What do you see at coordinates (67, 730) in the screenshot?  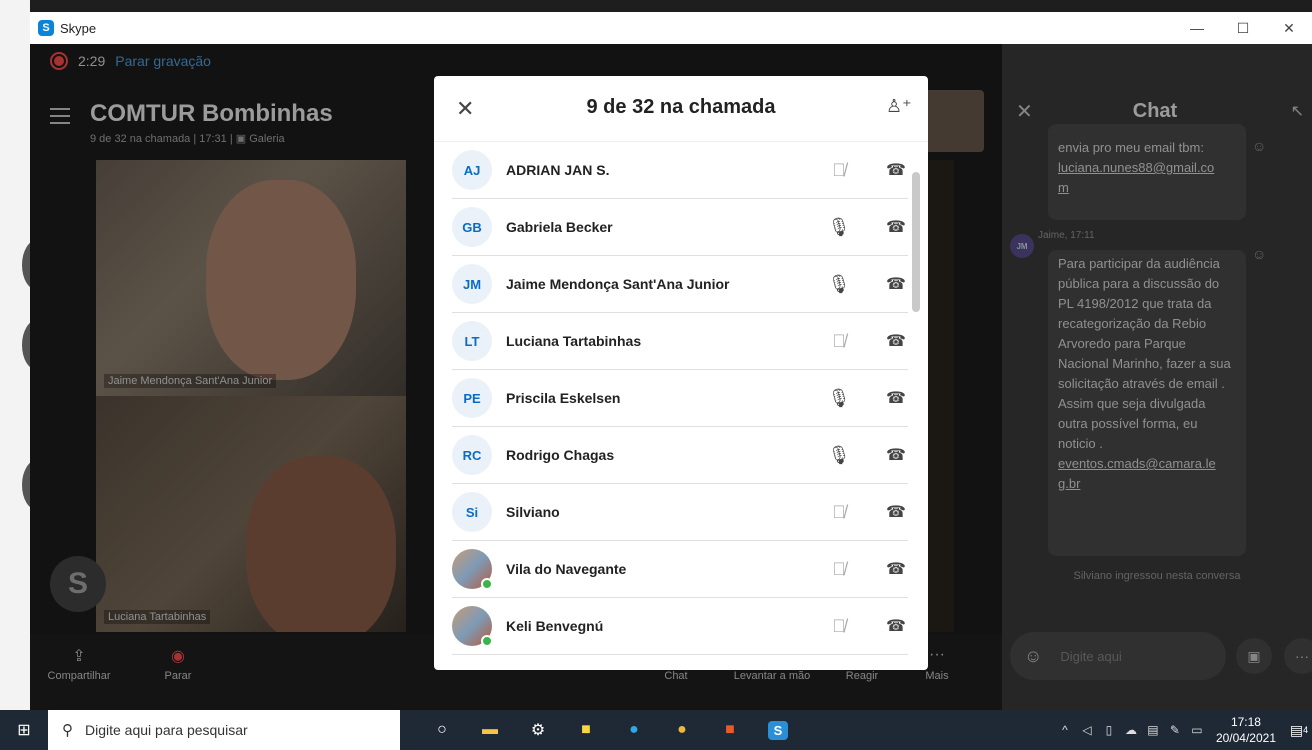 I see `search-icon: ⚲` at bounding box center [67, 730].